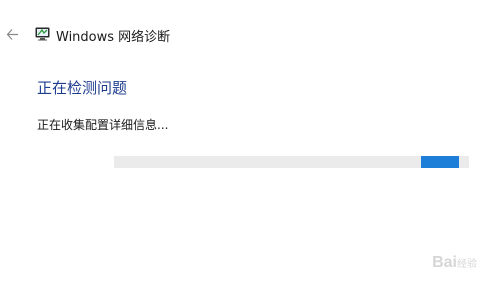  I want to click on back-button, so click(12, 34).